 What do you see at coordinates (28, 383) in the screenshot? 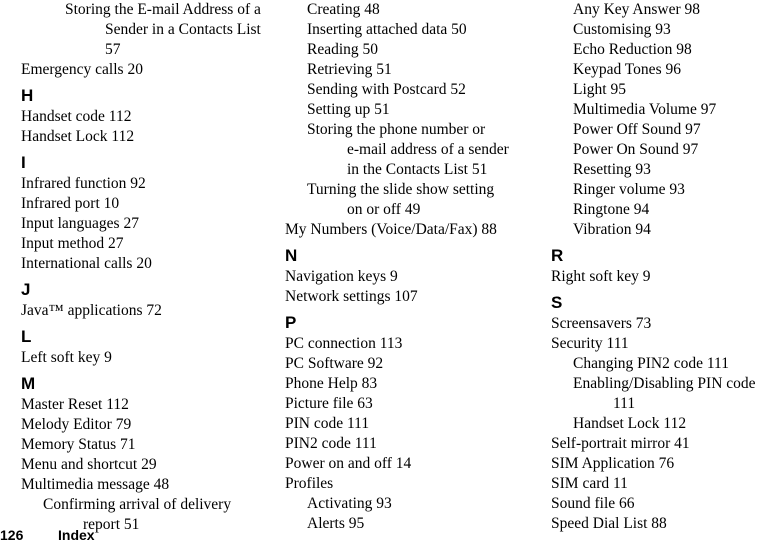
I see `index-letter-heading: M` at bounding box center [28, 383].